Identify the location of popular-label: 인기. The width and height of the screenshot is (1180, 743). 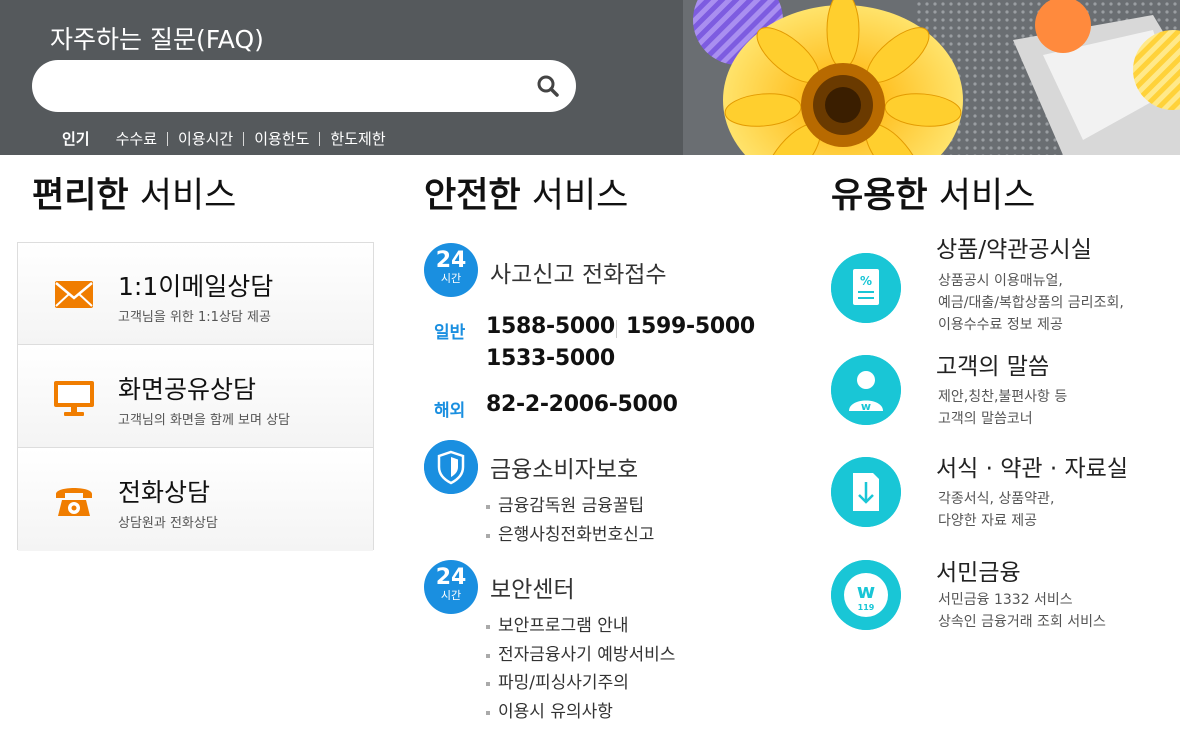
(76, 139).